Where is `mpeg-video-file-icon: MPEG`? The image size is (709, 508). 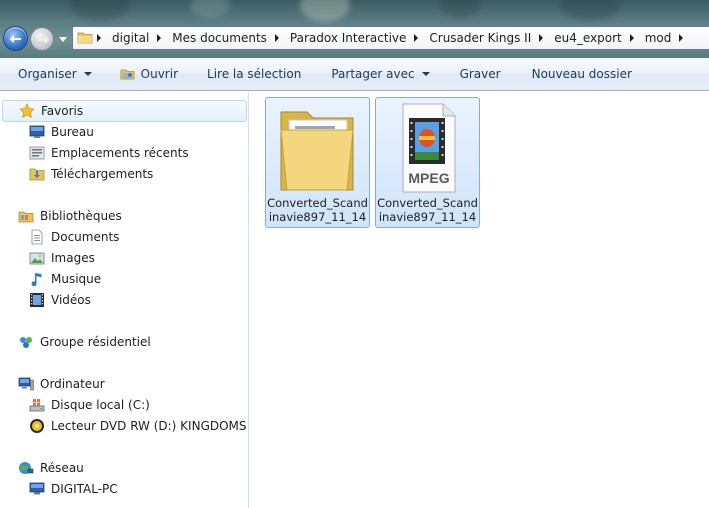 mpeg-video-file-icon: MPEG is located at coordinates (429, 148).